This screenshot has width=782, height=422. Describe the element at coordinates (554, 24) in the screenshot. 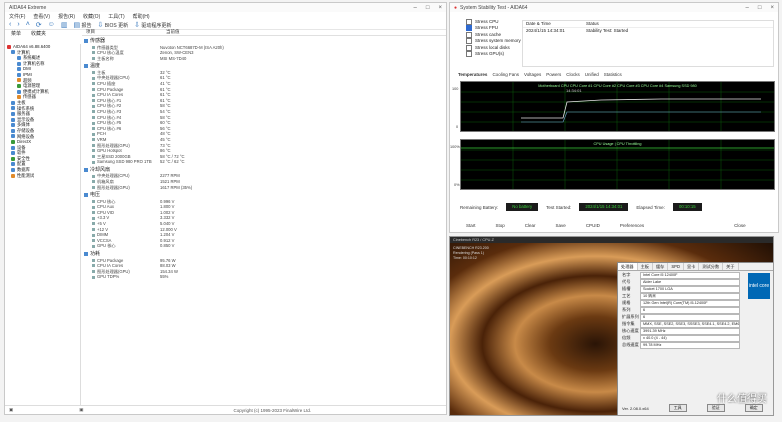

I see `header-date: Date & Time` at that location.